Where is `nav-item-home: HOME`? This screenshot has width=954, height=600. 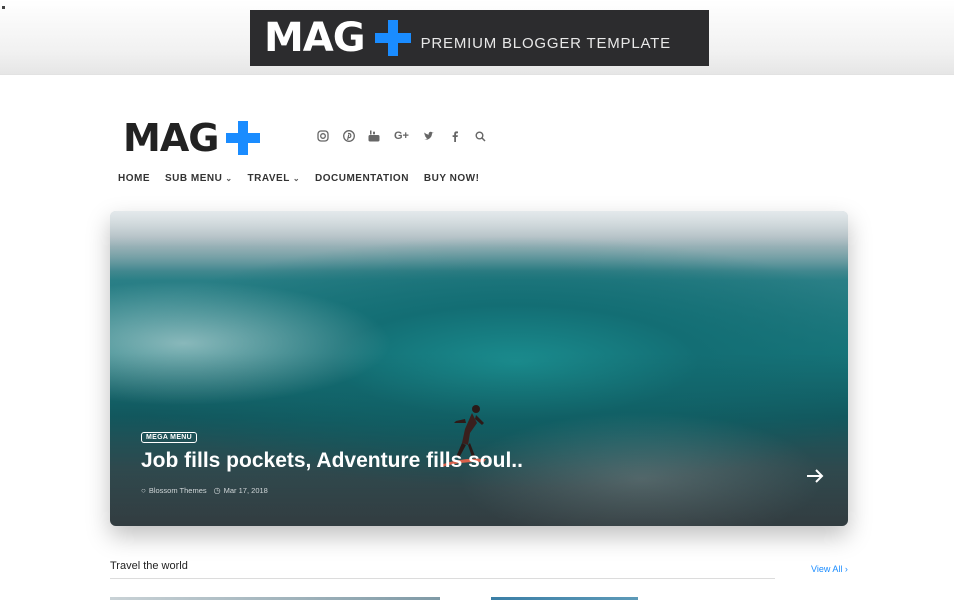 nav-item-home: HOME is located at coordinates (134, 178).